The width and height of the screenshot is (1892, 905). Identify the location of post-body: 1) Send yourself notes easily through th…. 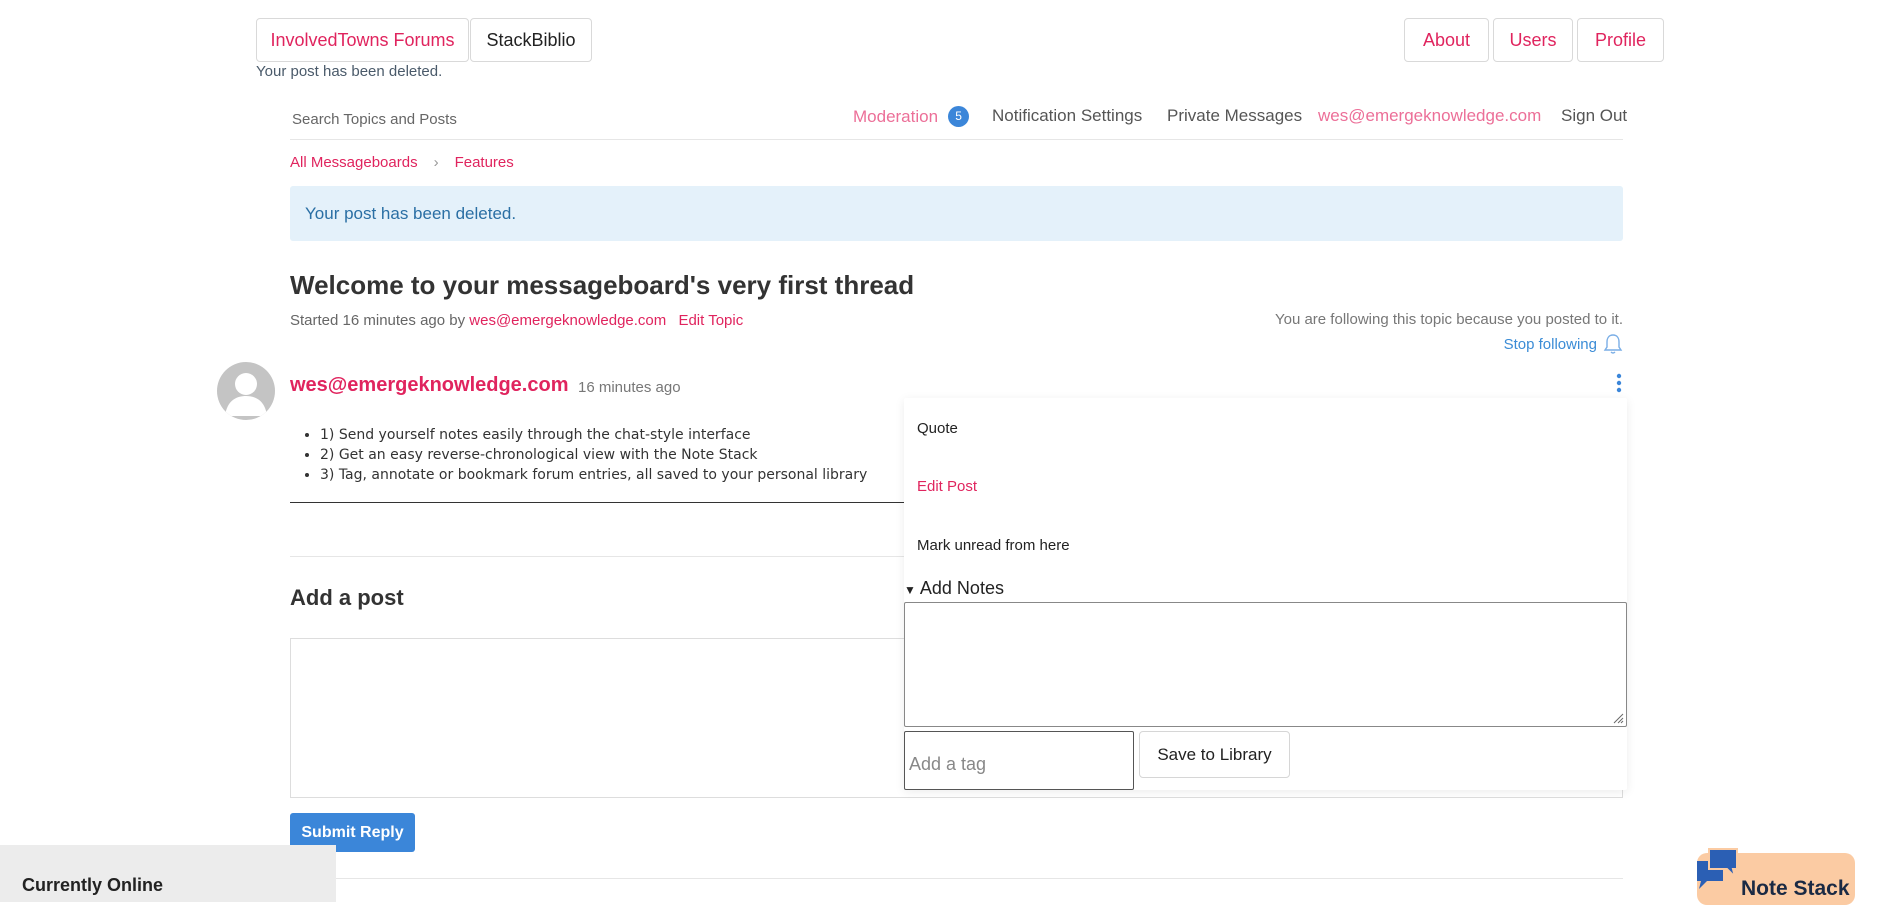
(578, 455).